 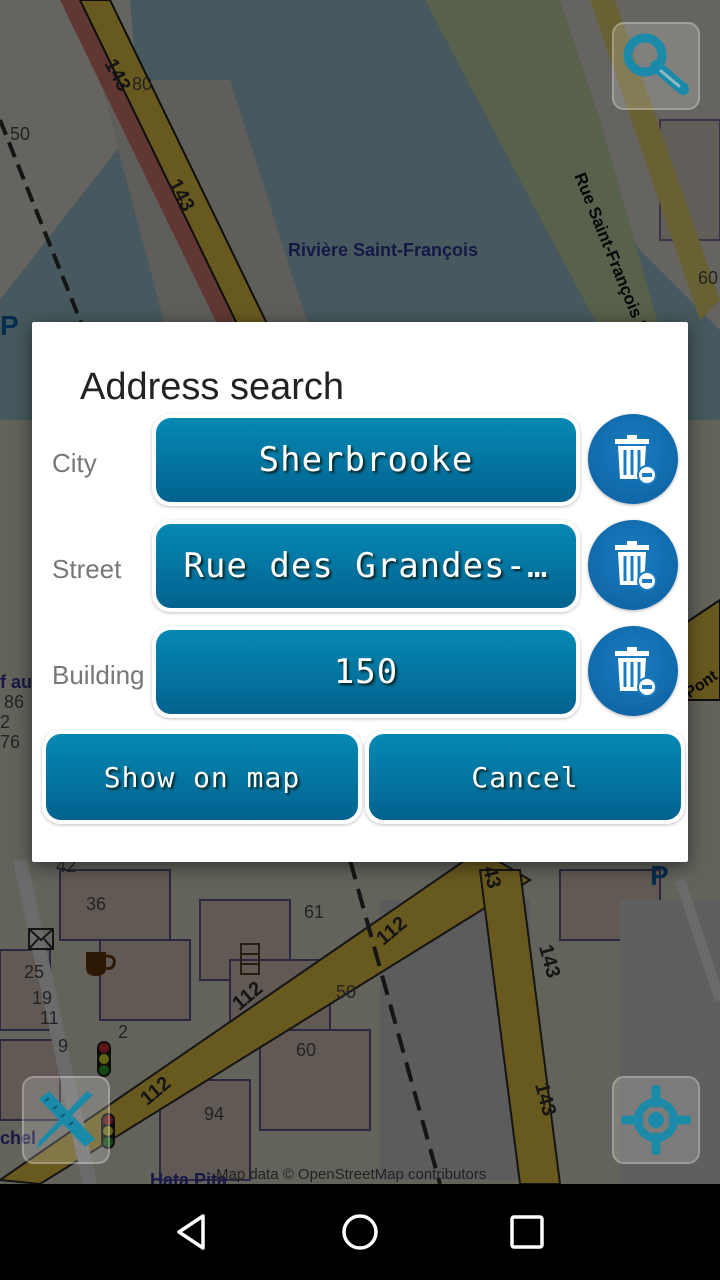 What do you see at coordinates (351, 1174) in the screenshot?
I see `map-attribution: Map data © OpenStreetMap contributors` at bounding box center [351, 1174].